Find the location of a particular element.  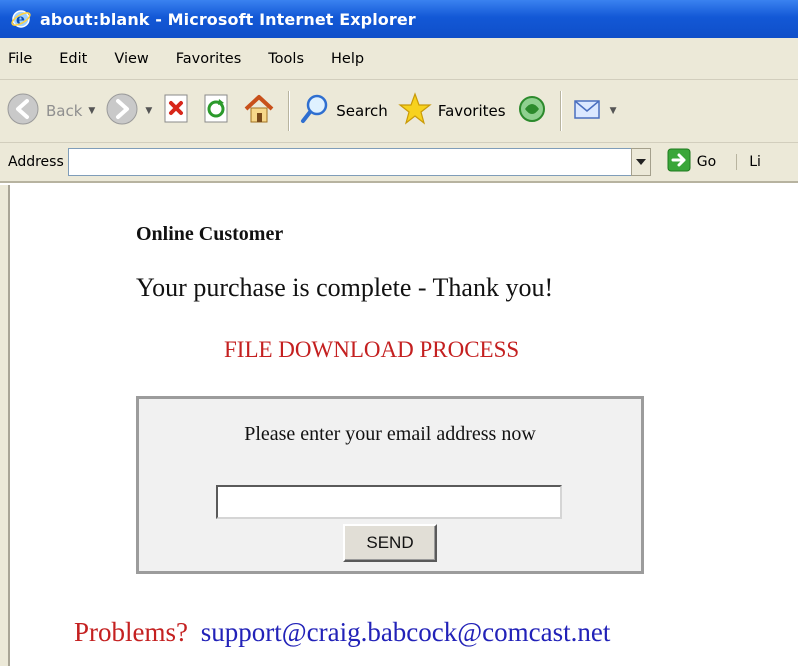

menu-favorites: Favorites is located at coordinates (209, 59).